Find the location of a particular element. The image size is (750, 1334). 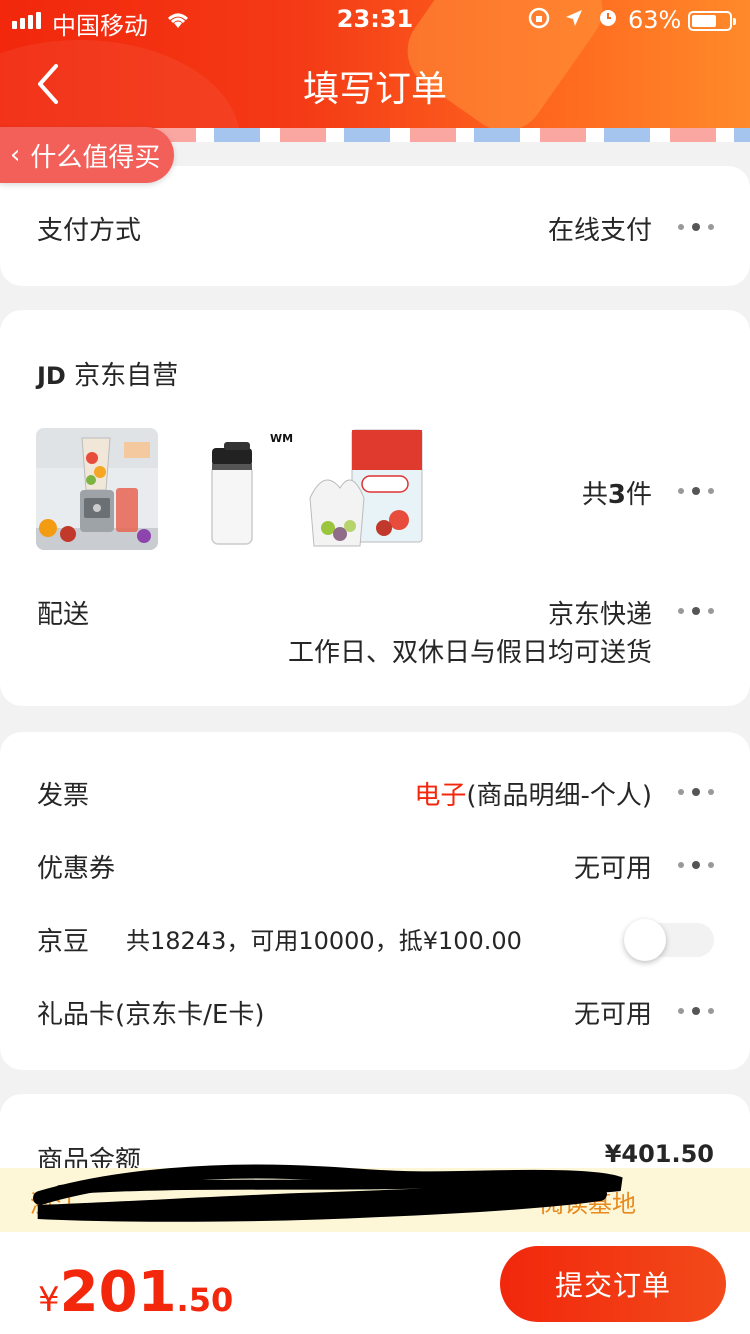

invoice-detail: (商品明细-个人) is located at coordinates (559, 796).